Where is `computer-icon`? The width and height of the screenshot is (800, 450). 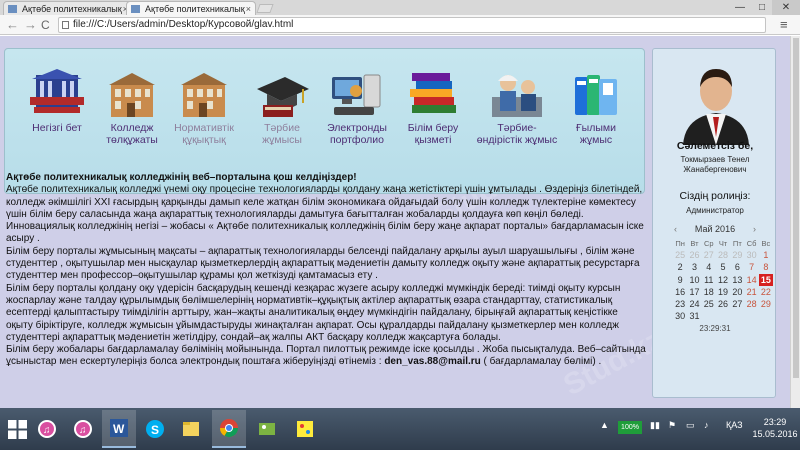
computer-icon is located at coordinates (356, 94).